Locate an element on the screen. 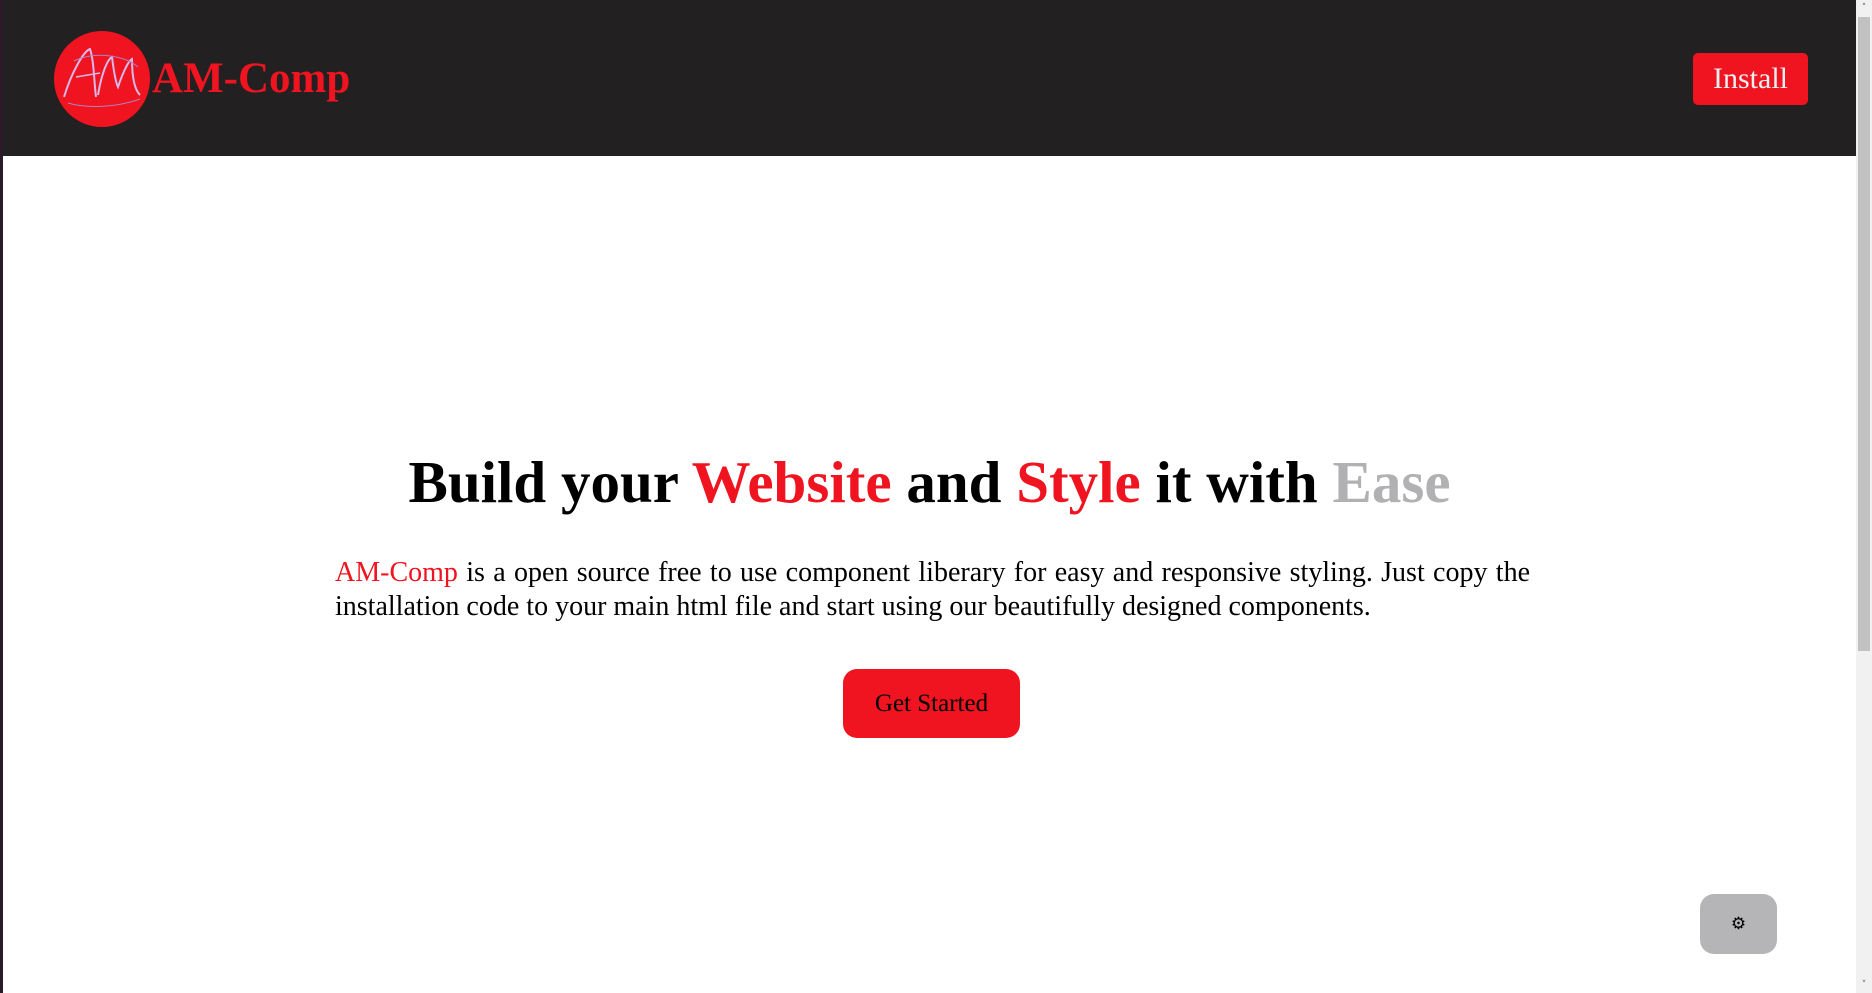  logo is located at coordinates (102, 79).